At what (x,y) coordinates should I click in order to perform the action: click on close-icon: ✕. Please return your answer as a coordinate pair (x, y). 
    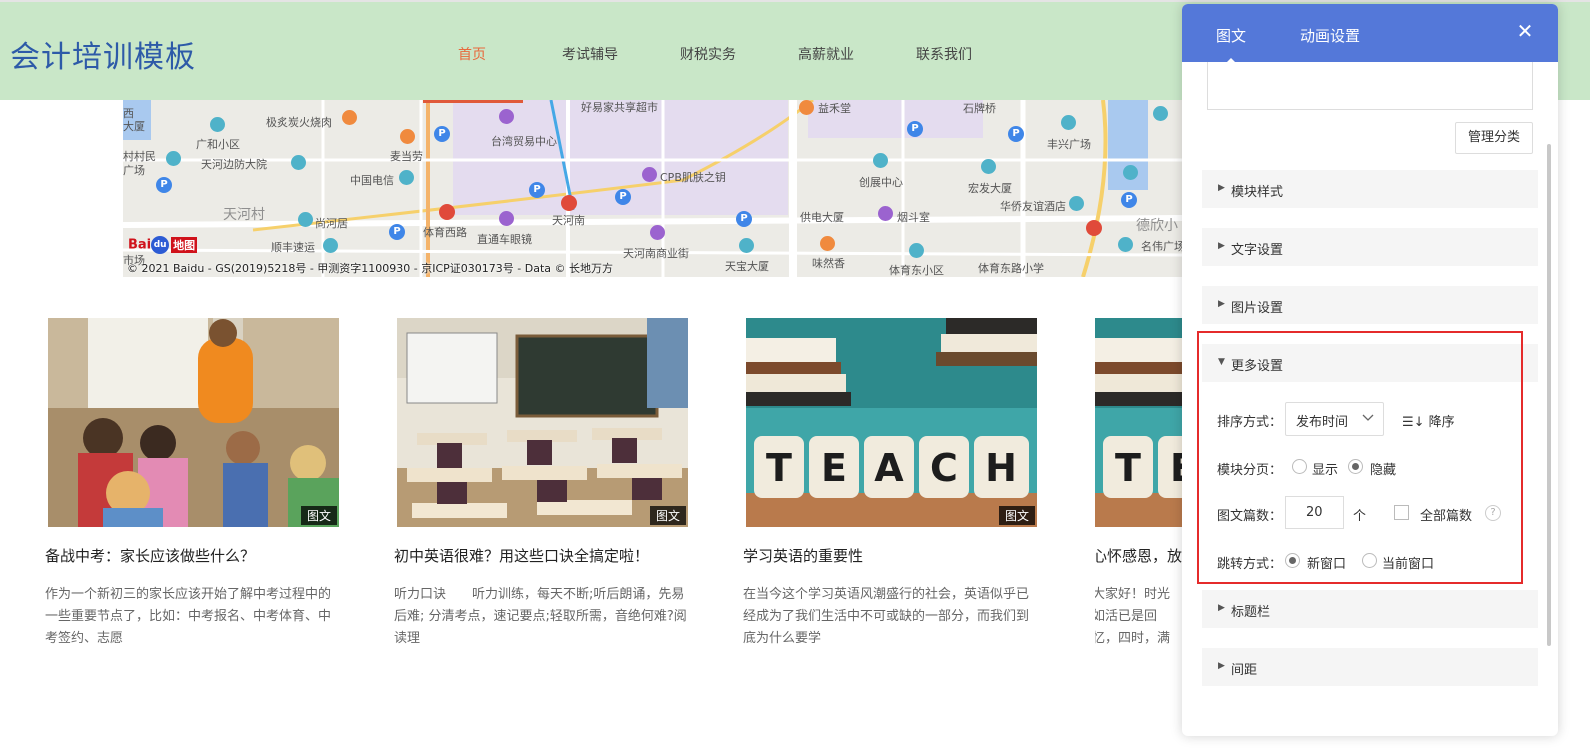
    Looking at the image, I should click on (1525, 31).